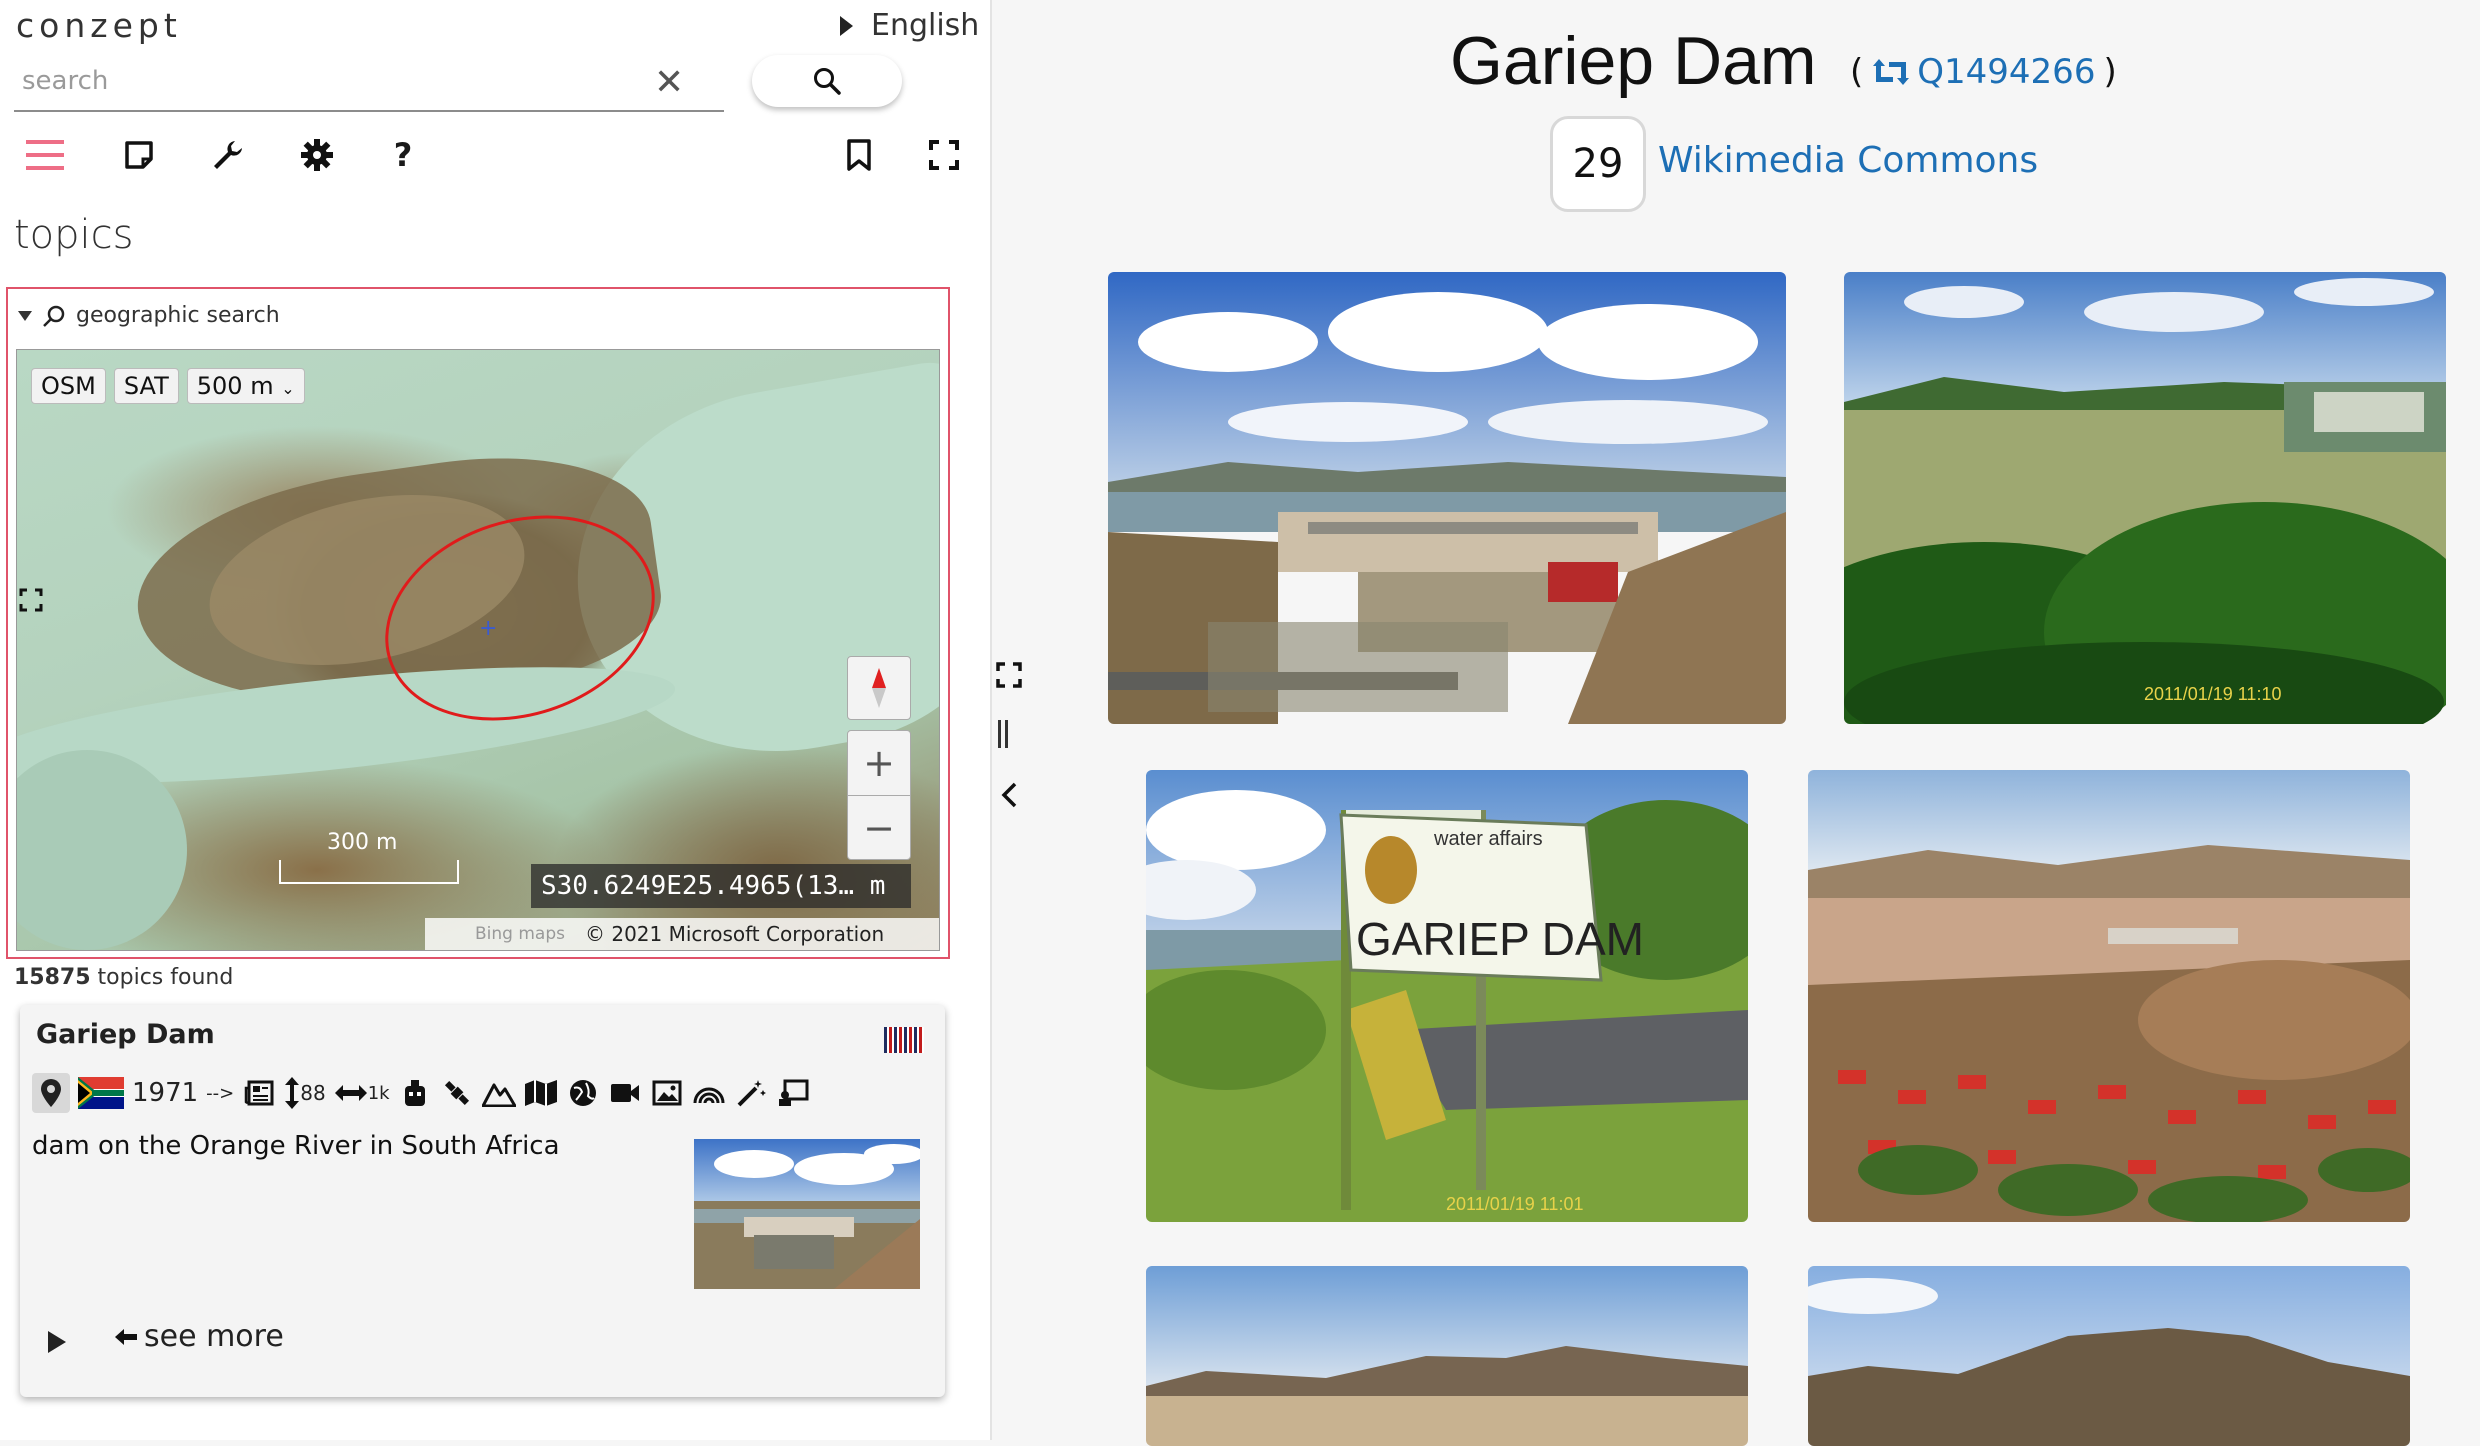  I want to click on image-count-badge: 29, so click(1598, 164).